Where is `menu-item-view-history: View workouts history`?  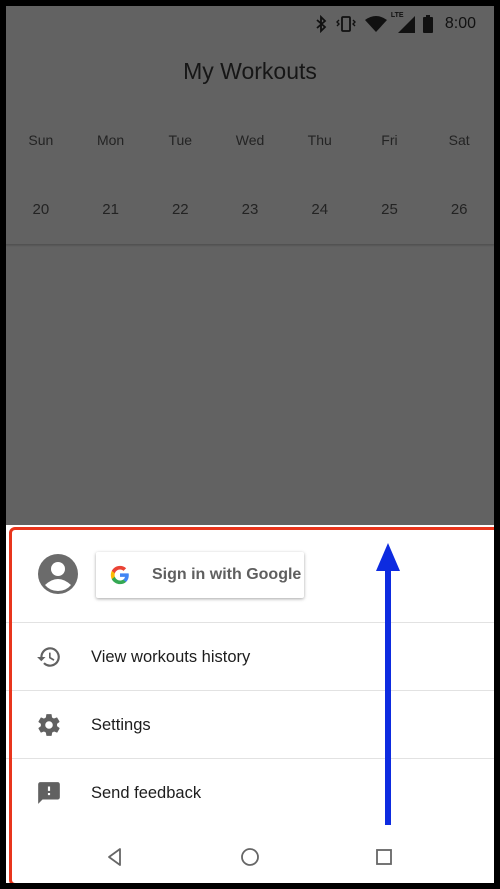 menu-item-view-history: View workouts history is located at coordinates (250, 656).